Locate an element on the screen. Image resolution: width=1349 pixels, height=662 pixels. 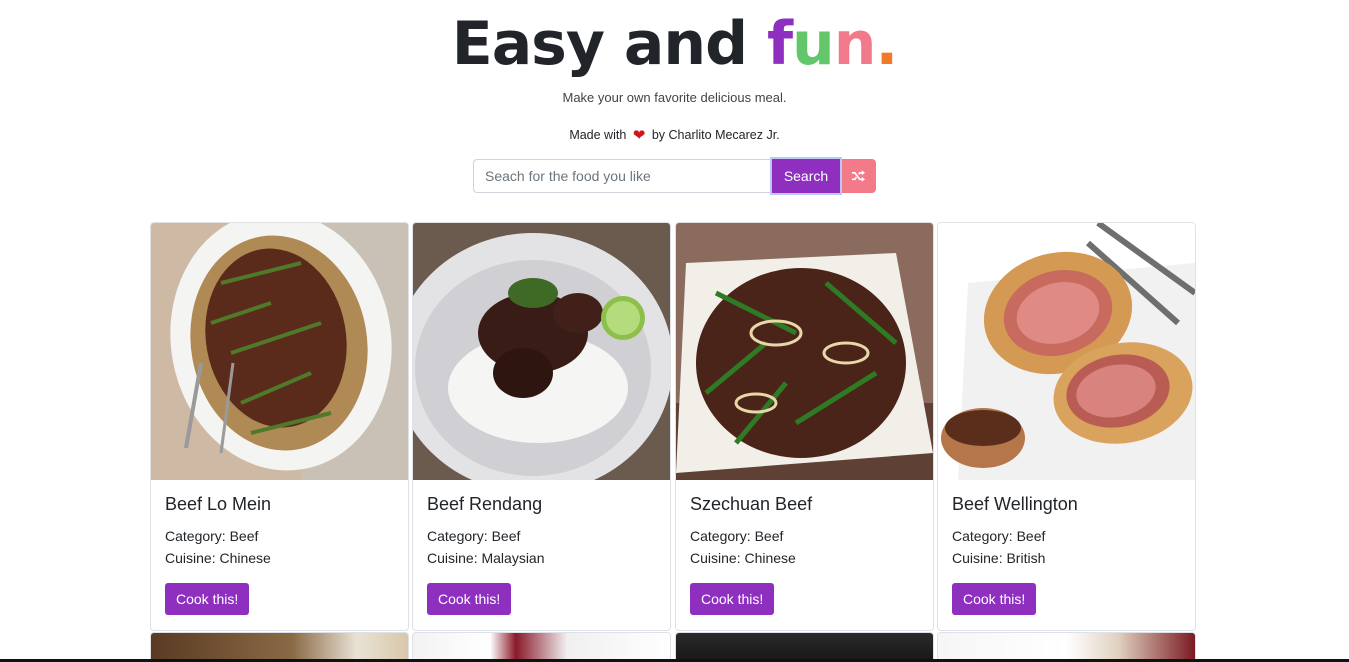
meal-image-beef-rendang is located at coordinates (541, 351).